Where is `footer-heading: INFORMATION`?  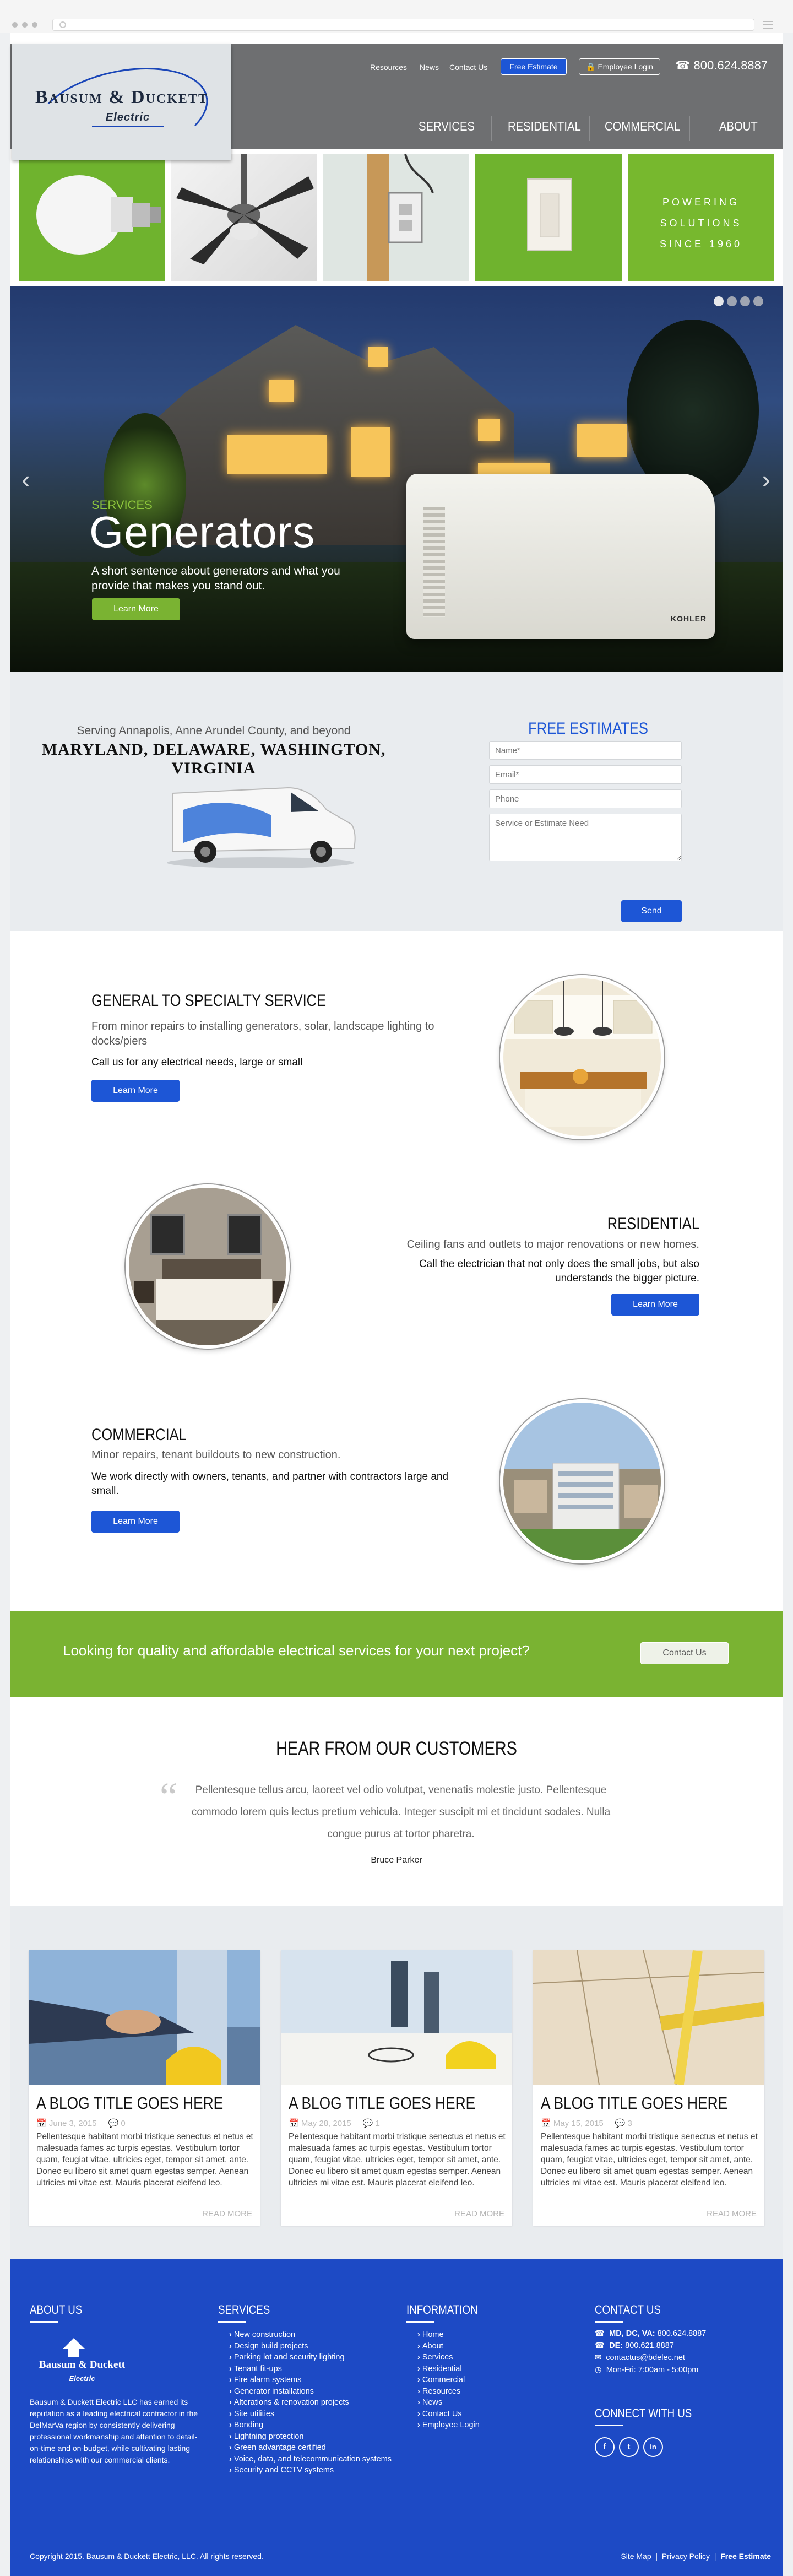 footer-heading: INFORMATION is located at coordinates (442, 2313).